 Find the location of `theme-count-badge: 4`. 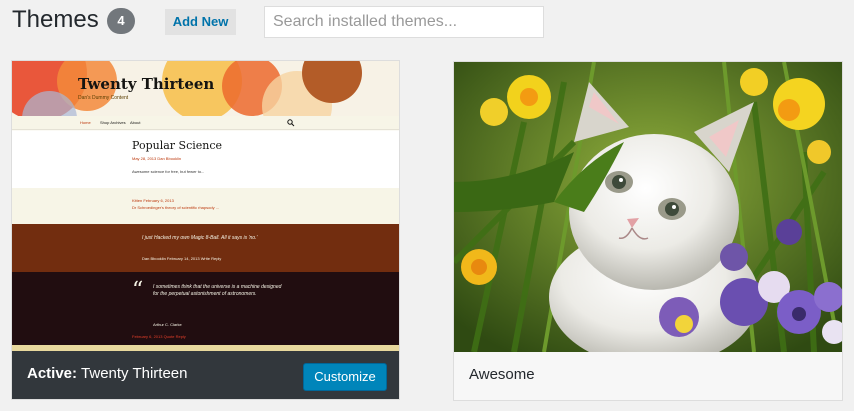

theme-count-badge: 4 is located at coordinates (121, 21).